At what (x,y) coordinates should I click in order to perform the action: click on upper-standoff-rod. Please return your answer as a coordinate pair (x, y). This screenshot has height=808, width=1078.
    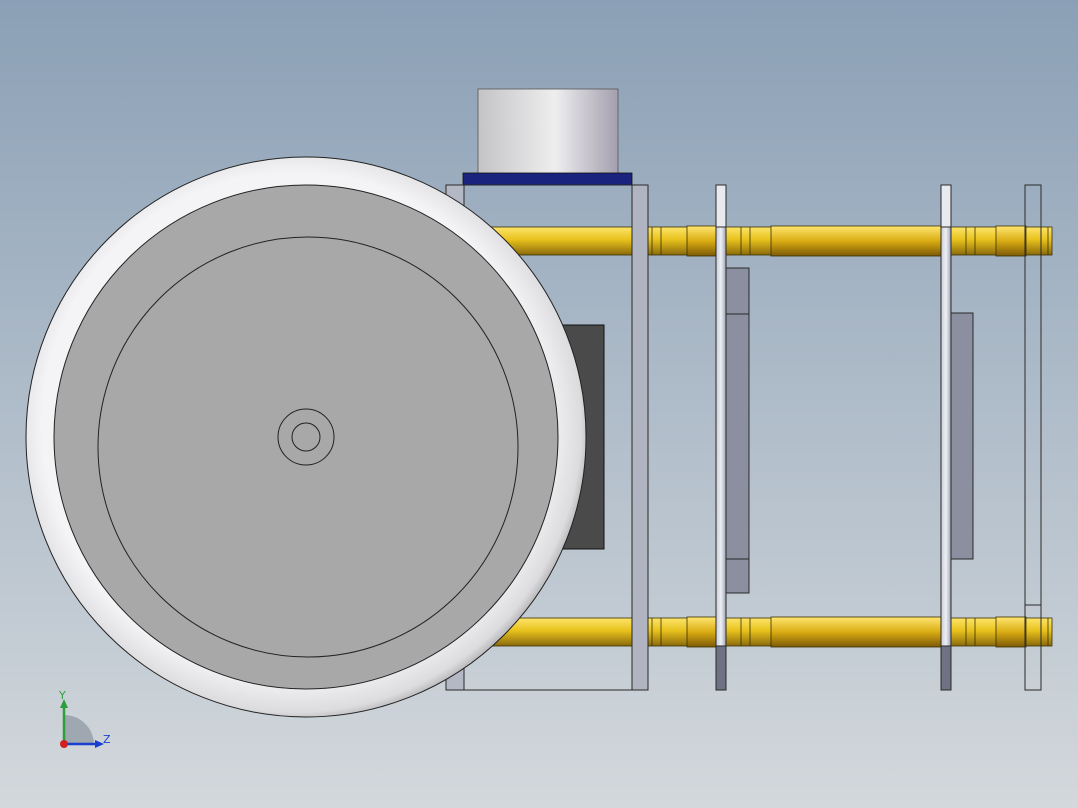
    Looking at the image, I should click on (766, 241).